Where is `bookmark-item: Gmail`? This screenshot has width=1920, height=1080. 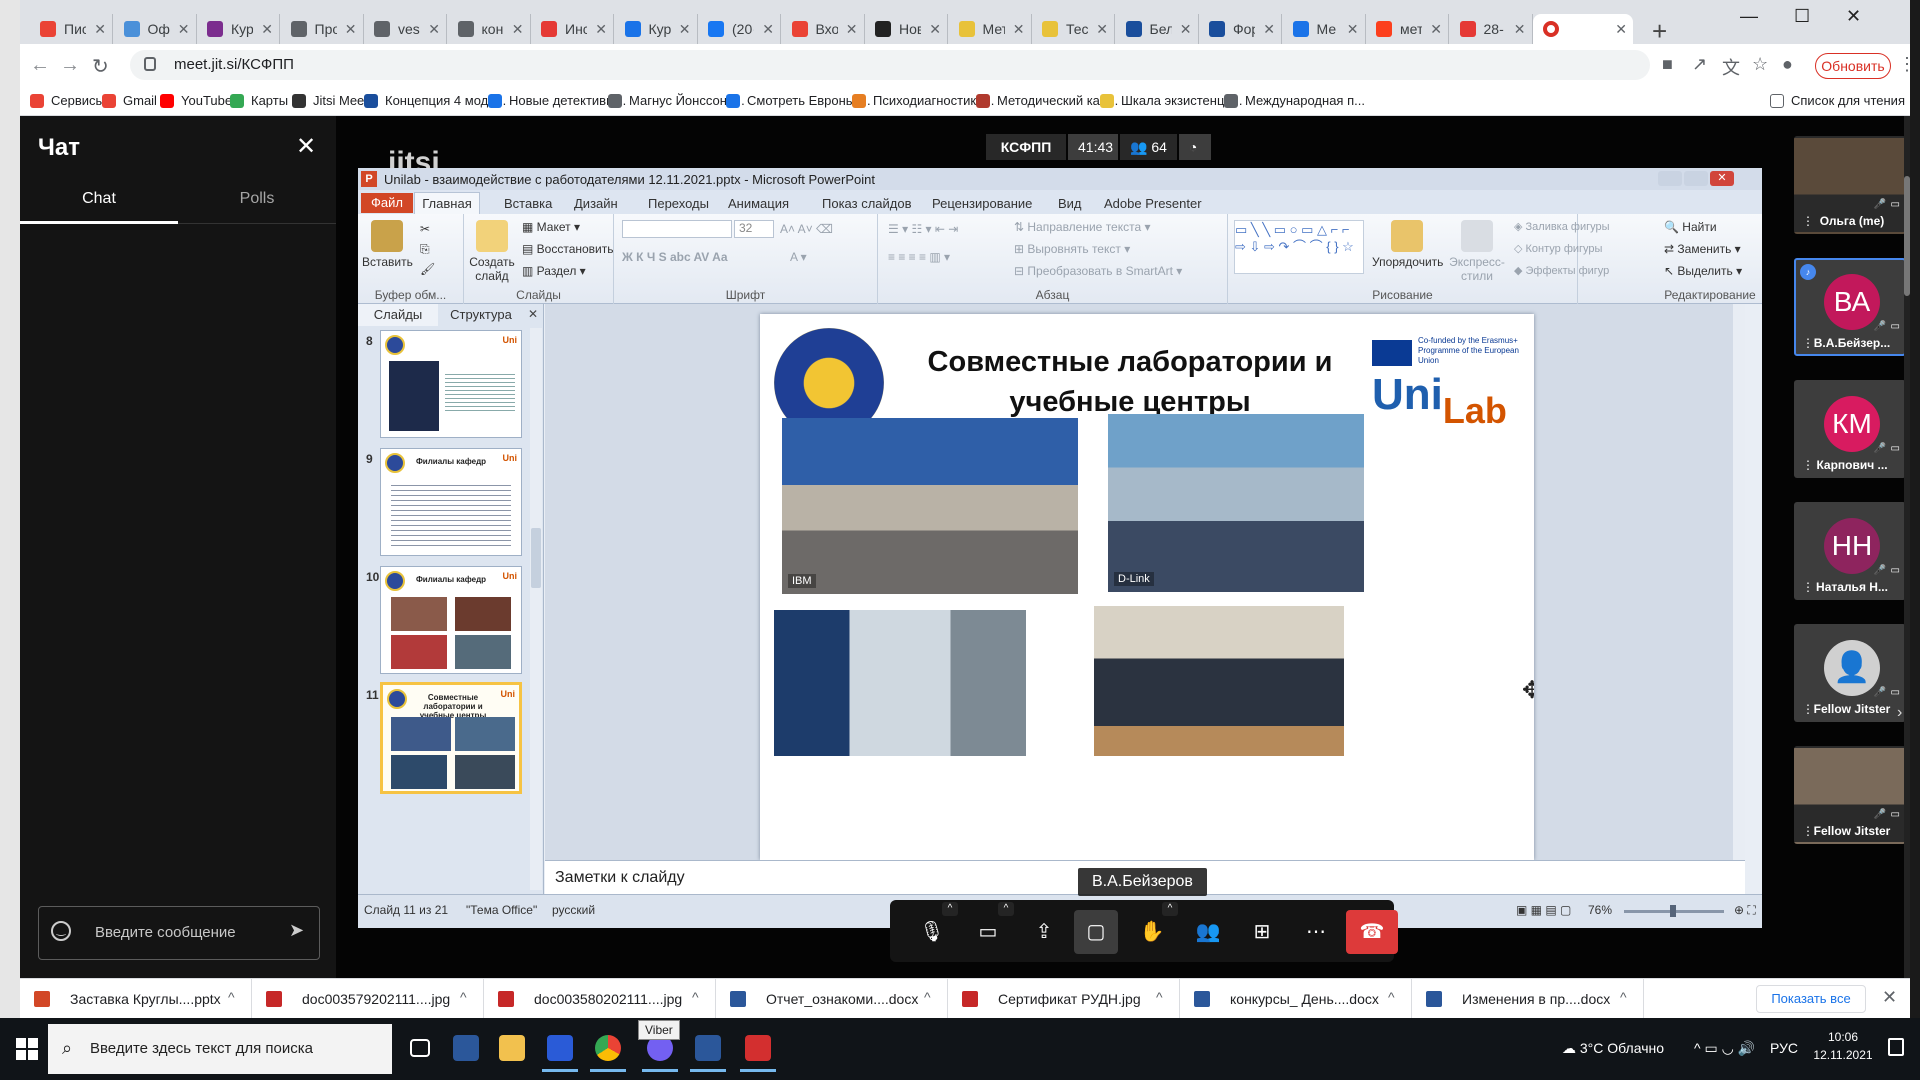 bookmark-item: Gmail is located at coordinates (129, 100).